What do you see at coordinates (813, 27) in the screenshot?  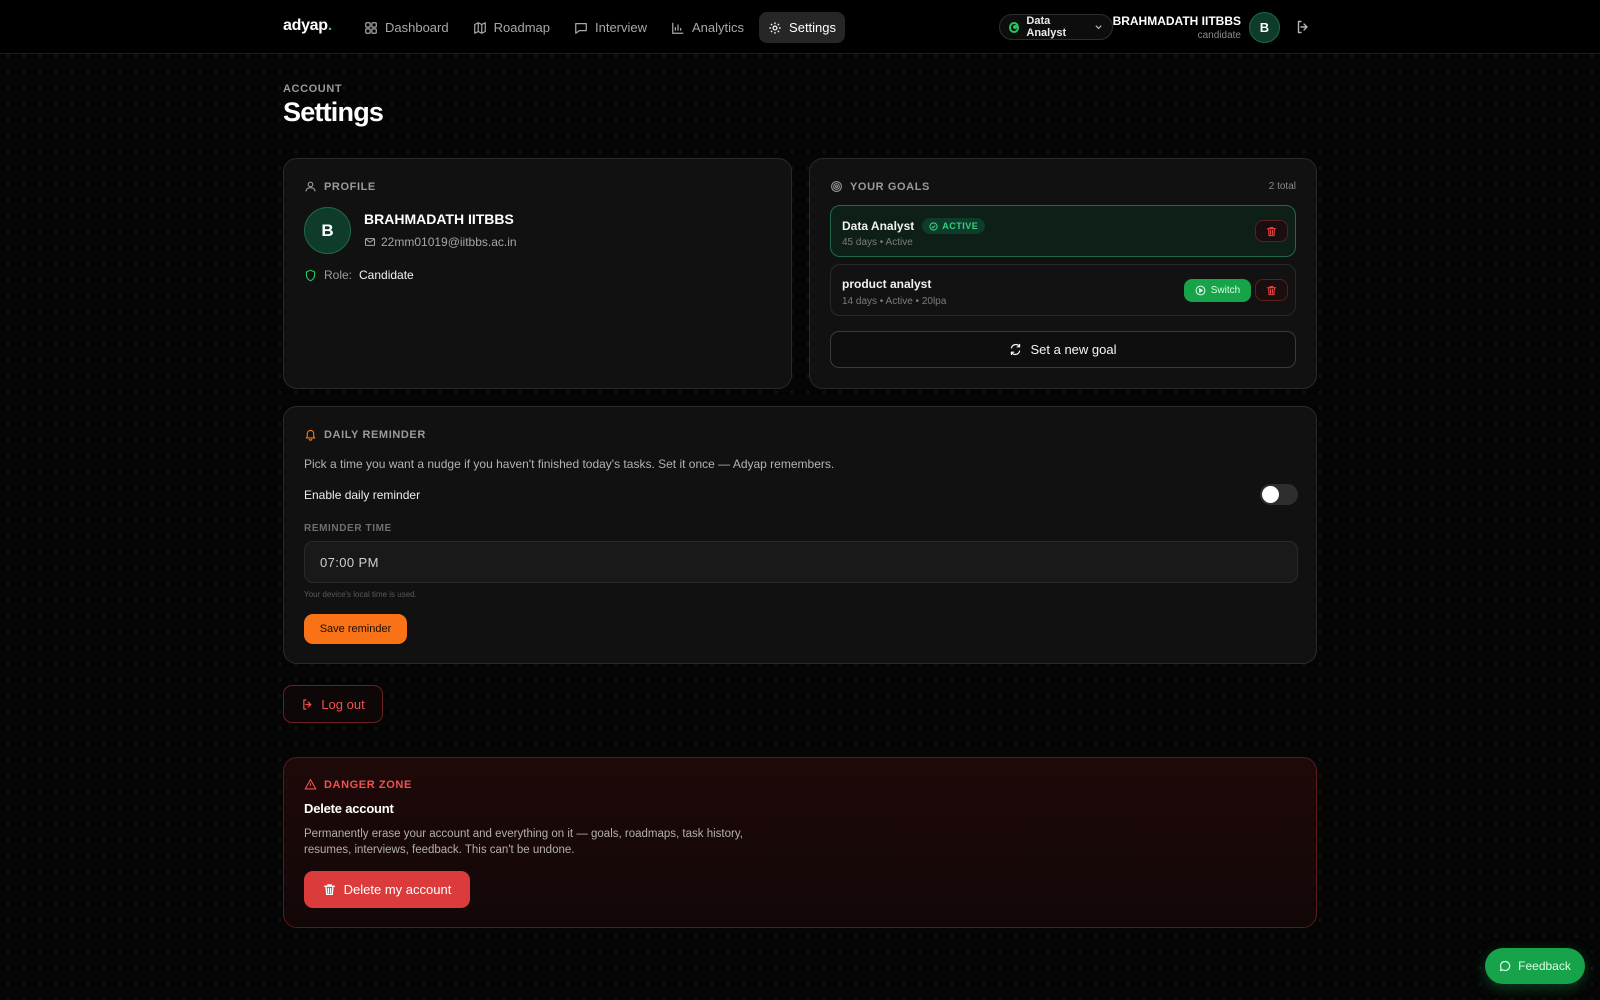 I see `nav-label: Settings` at bounding box center [813, 27].